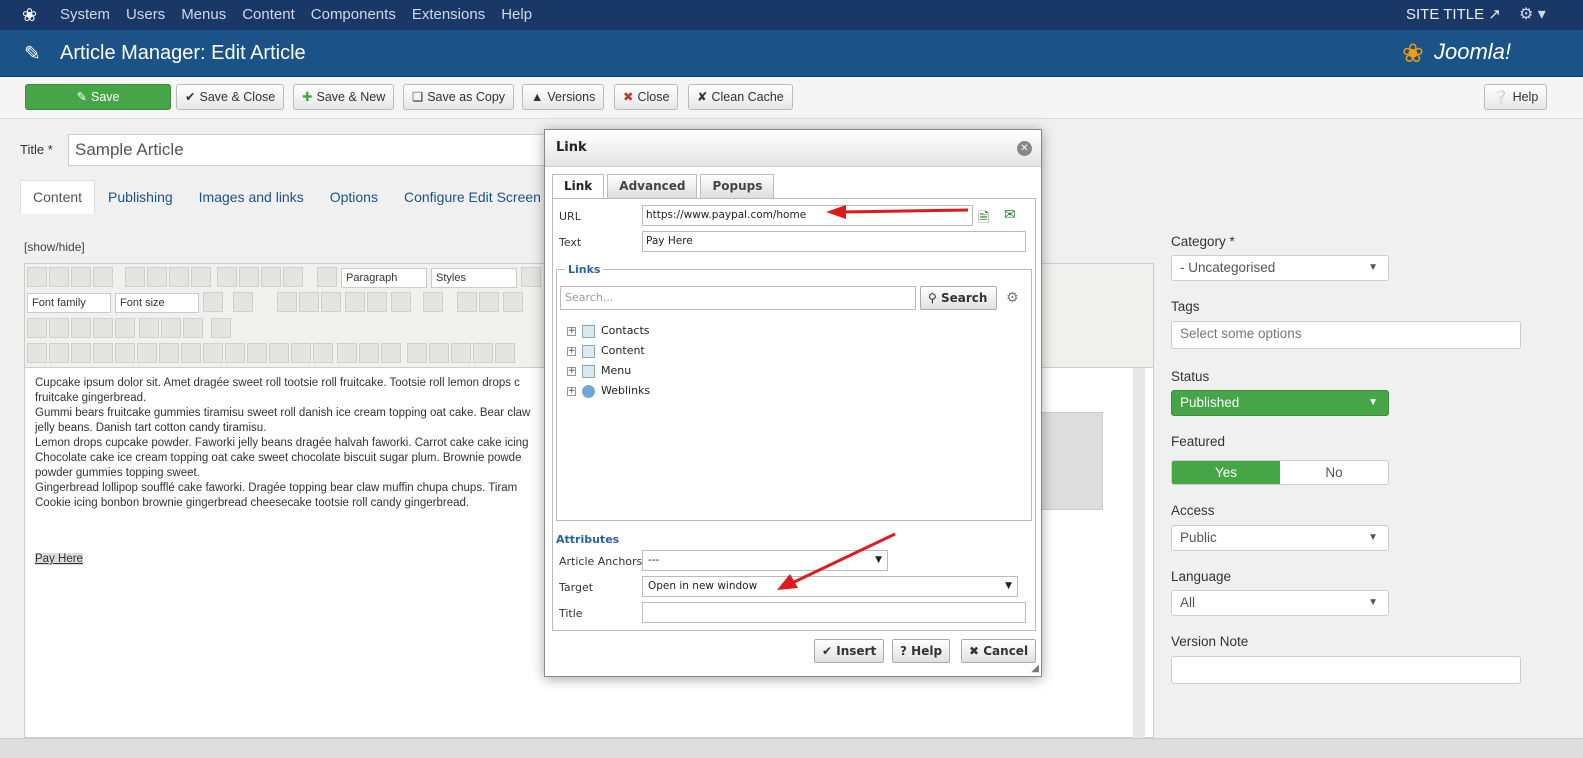  I want to click on target-arrow, so click(836, 561).